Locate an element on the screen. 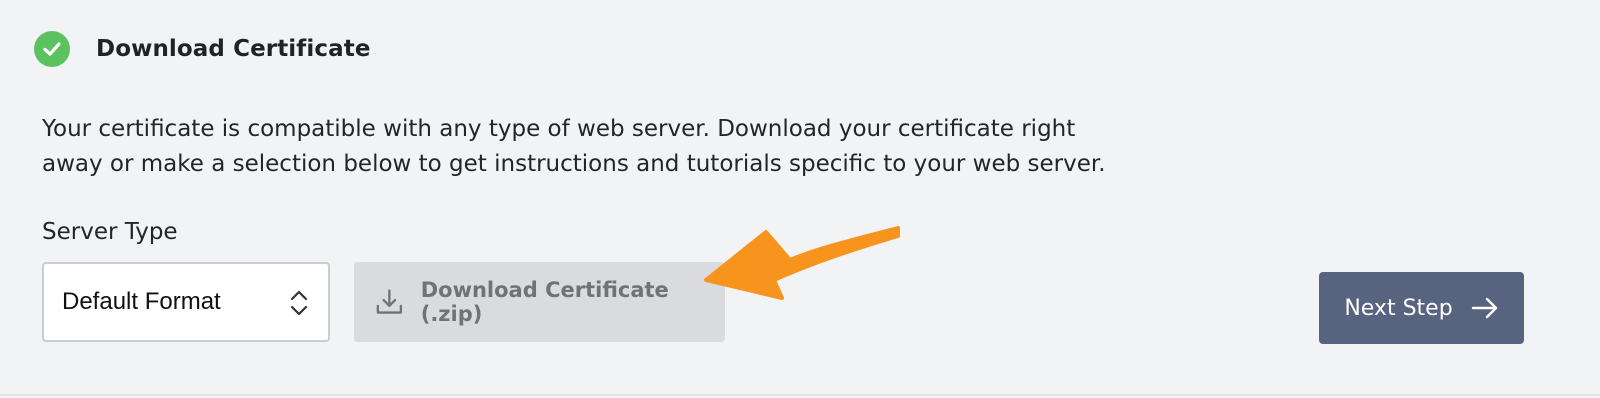 The width and height of the screenshot is (1600, 398). arrow-right-icon is located at coordinates (1484, 308).